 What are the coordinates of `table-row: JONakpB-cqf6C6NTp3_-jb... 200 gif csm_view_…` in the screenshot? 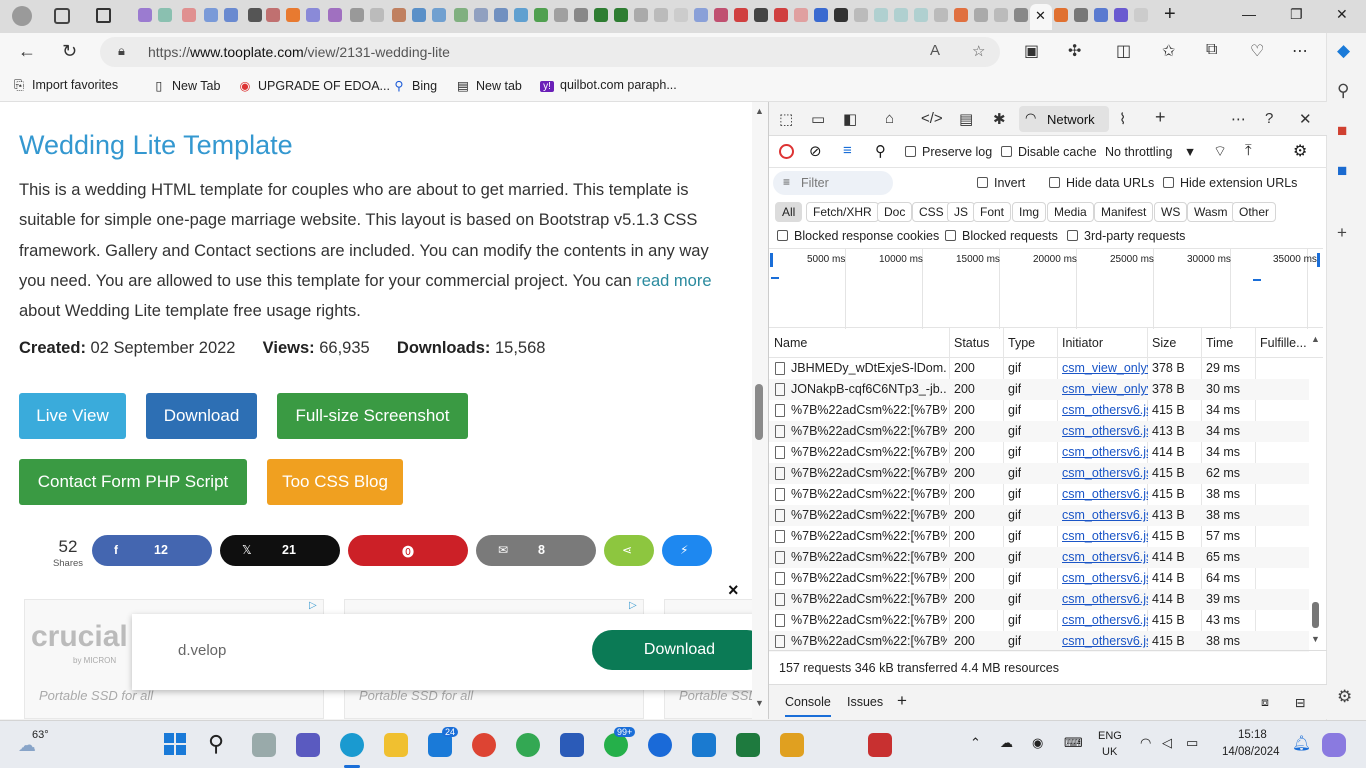 It's located at (1039, 389).